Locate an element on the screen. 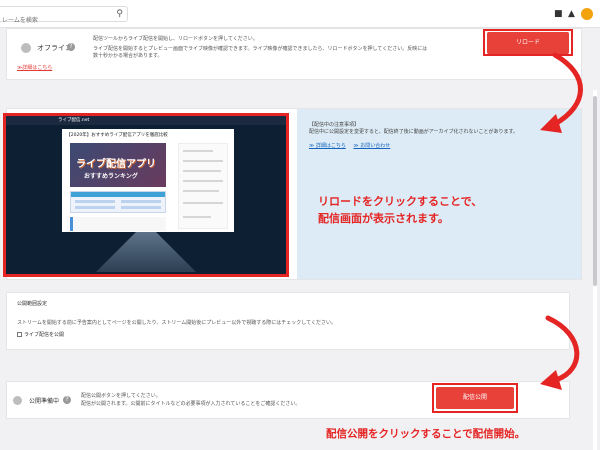 The height and width of the screenshot is (450, 600). scrollbar is located at coordinates (595, 270).